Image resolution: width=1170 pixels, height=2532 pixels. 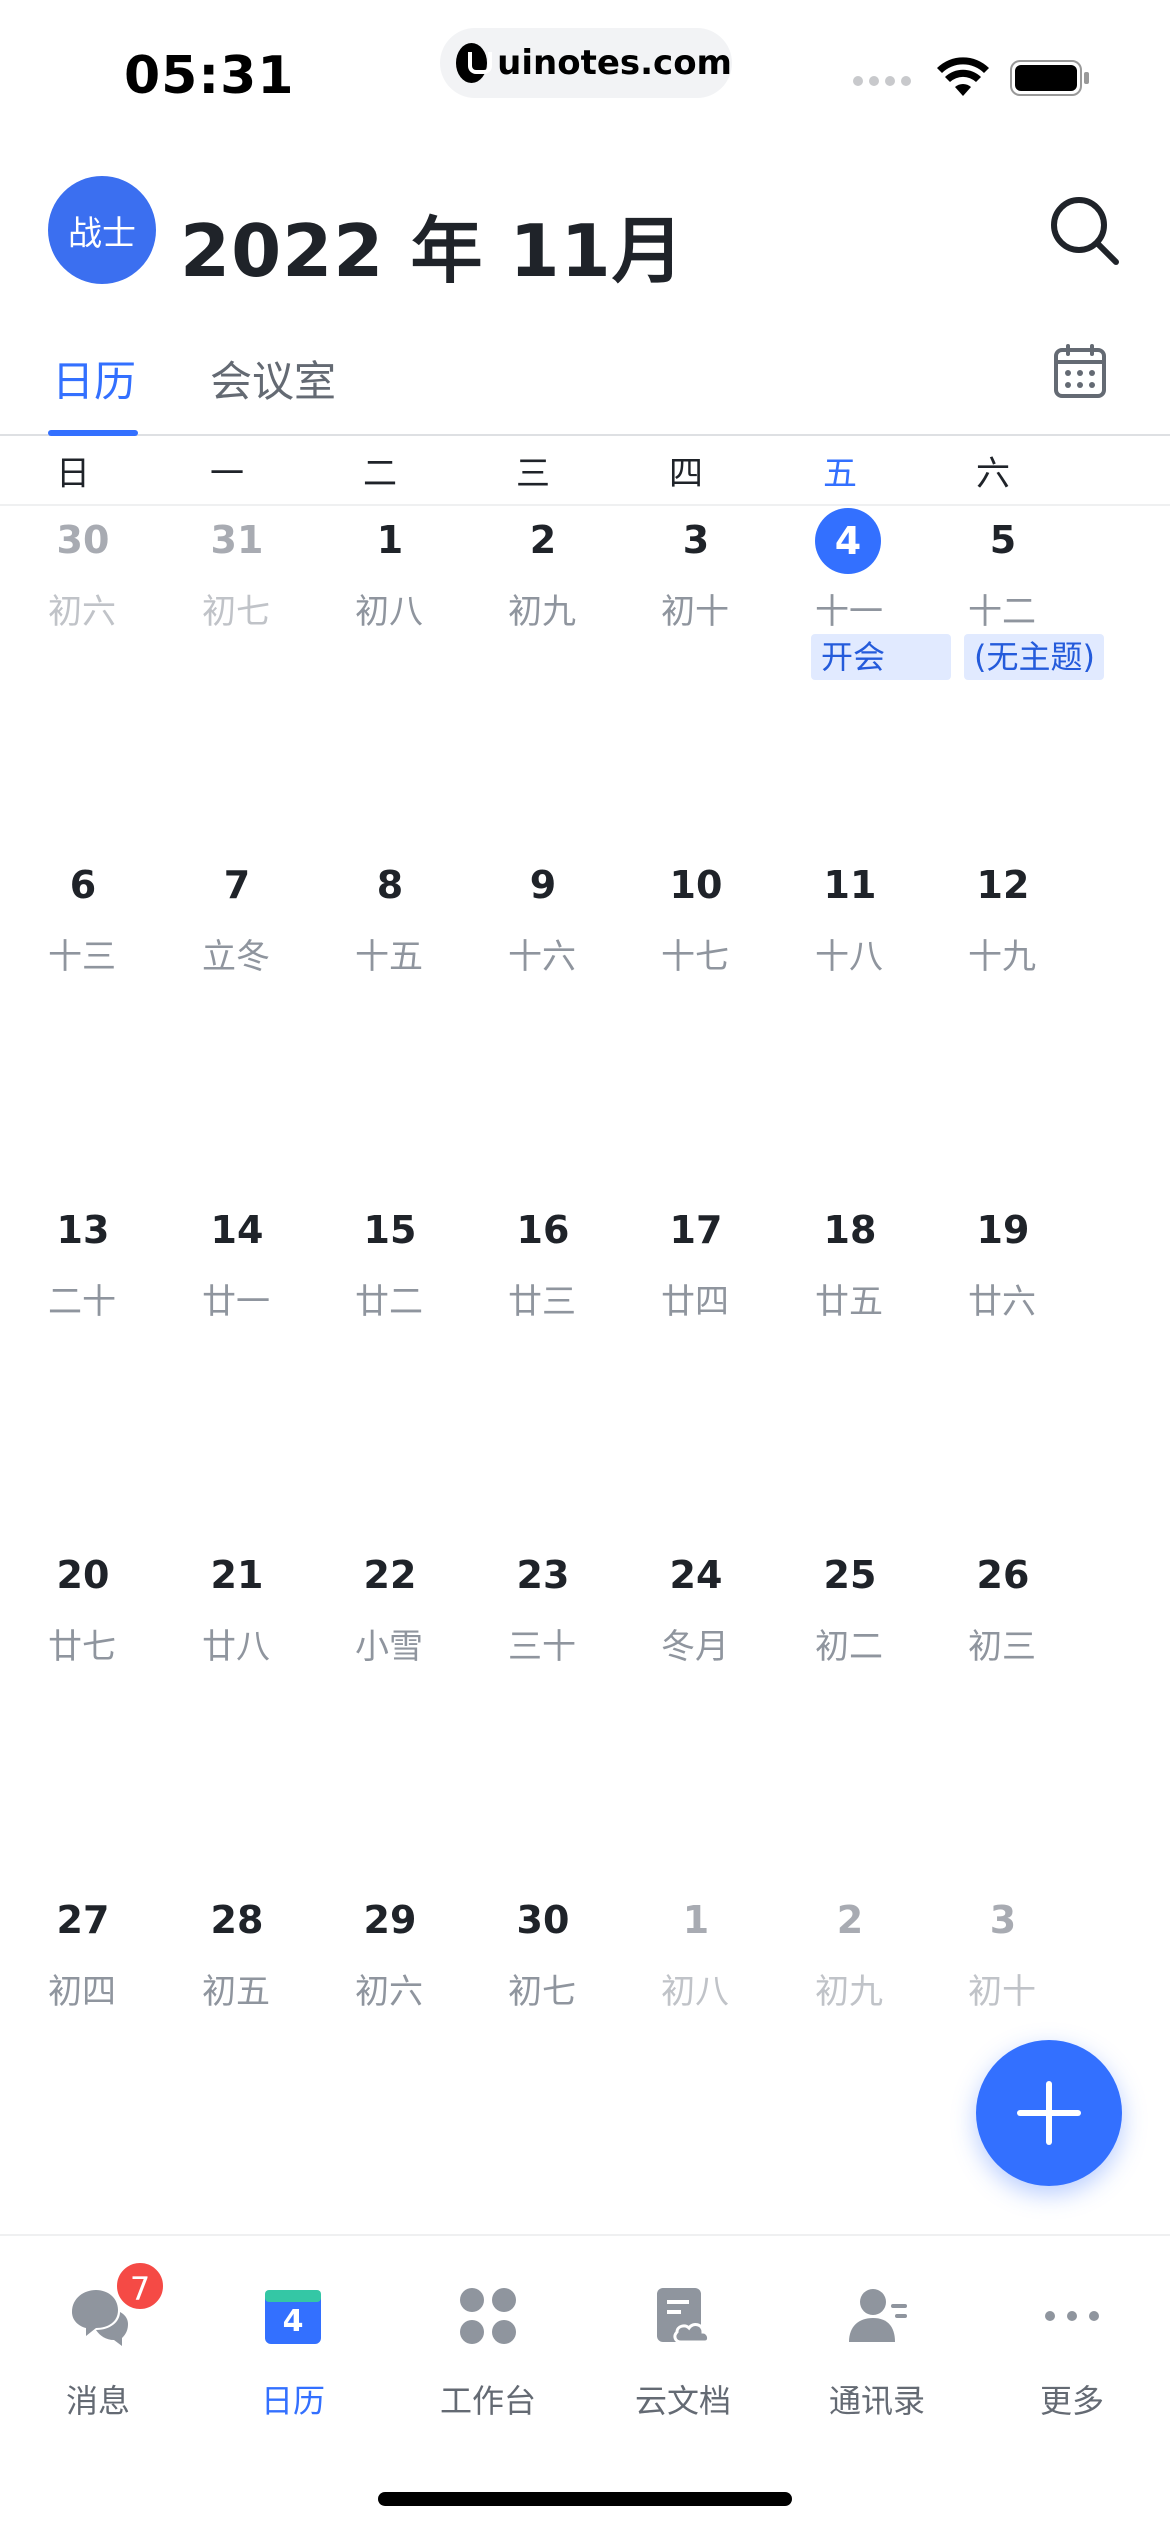 I want to click on nav-item-2: 工作台, so click(x=488, y=2359).